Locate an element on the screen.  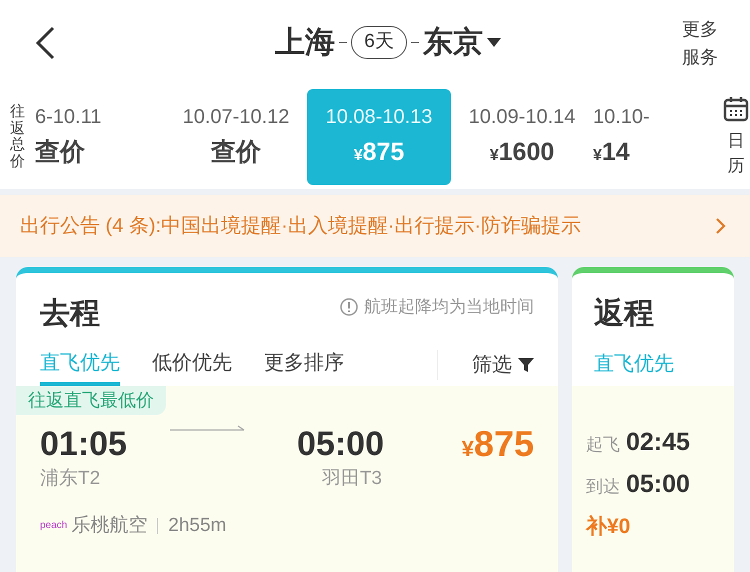
calendar-icon is located at coordinates (736, 109).